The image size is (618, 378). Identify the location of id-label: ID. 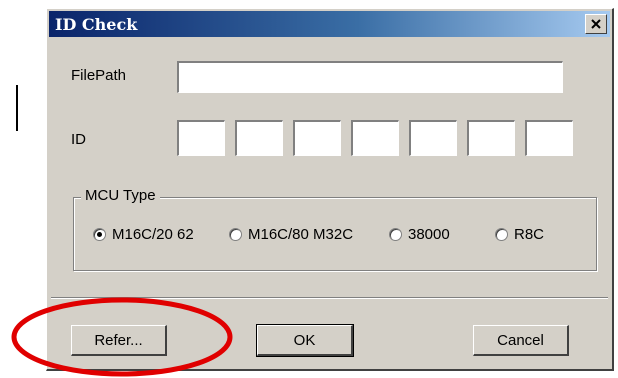
(78, 139).